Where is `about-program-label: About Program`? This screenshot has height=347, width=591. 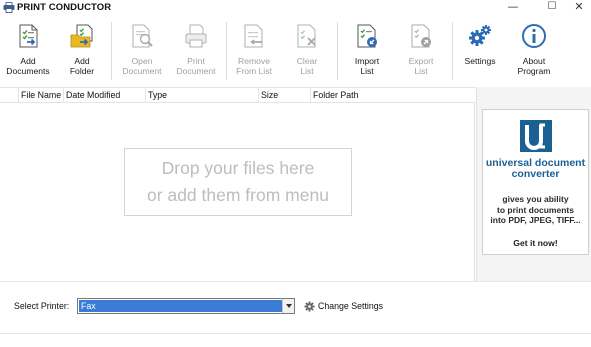
about-program-label: About Program is located at coordinates (534, 66).